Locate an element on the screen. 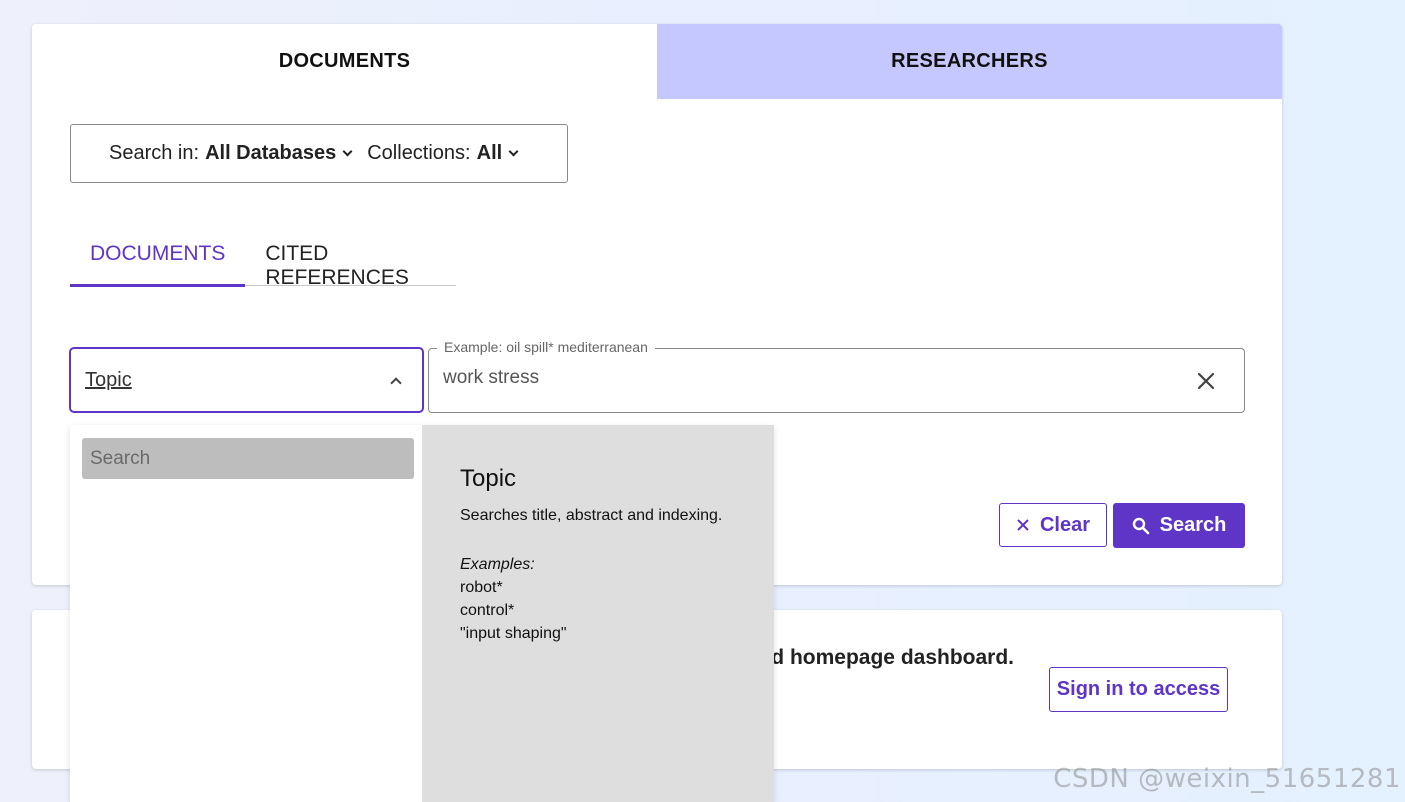  search-field-select: Topic is located at coordinates (246, 380).